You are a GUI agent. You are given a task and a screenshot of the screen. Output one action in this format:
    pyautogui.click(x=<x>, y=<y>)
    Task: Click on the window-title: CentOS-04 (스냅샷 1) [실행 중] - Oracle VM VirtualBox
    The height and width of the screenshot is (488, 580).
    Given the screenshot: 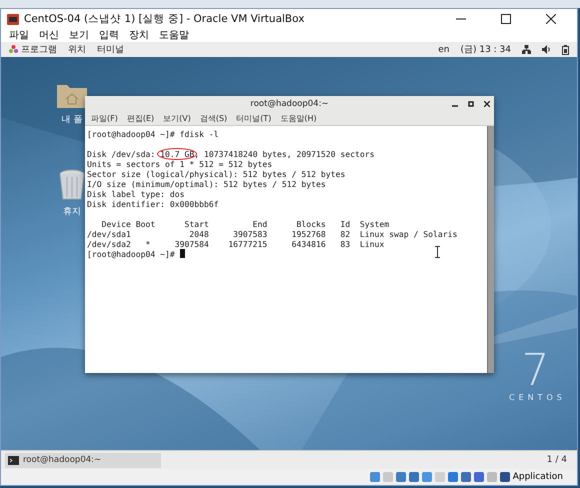 What is the action you would take?
    pyautogui.click(x=164, y=19)
    